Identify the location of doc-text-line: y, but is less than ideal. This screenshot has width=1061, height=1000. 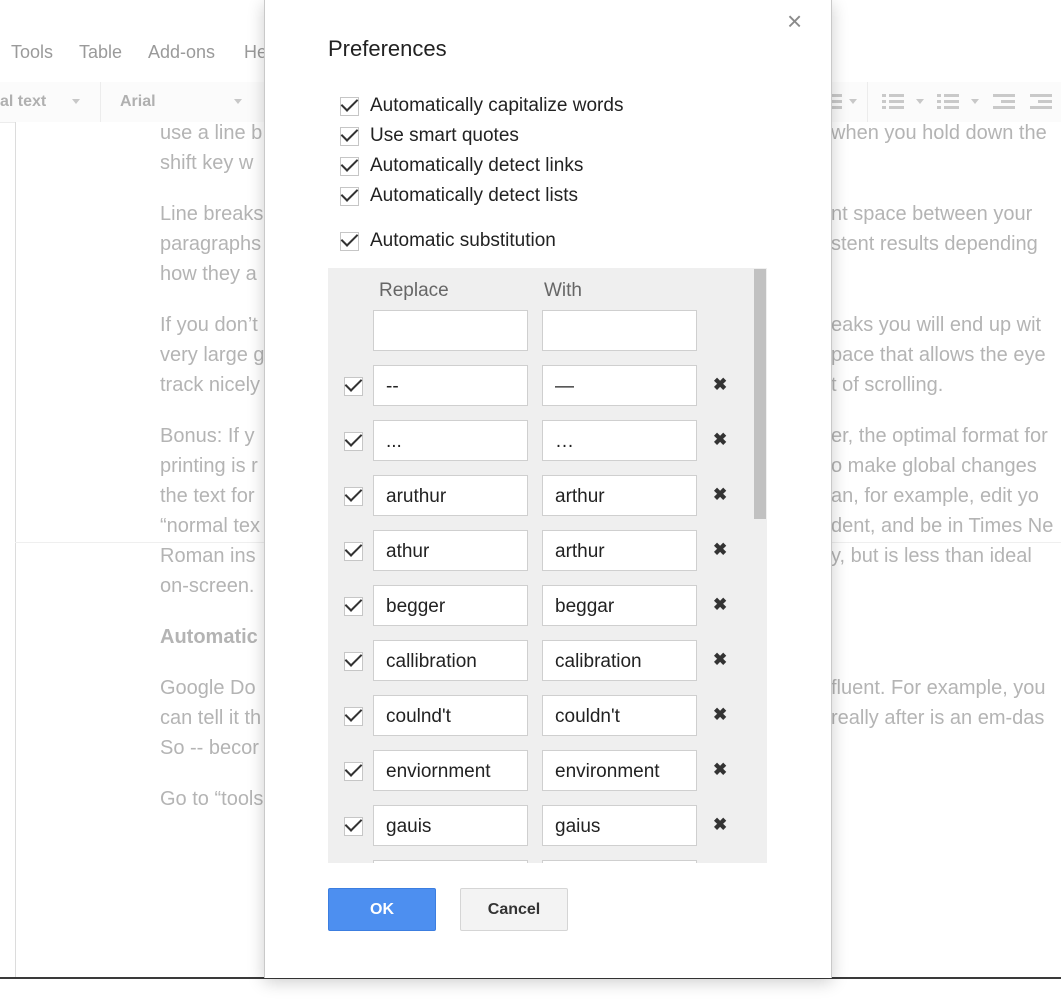
(931, 556).